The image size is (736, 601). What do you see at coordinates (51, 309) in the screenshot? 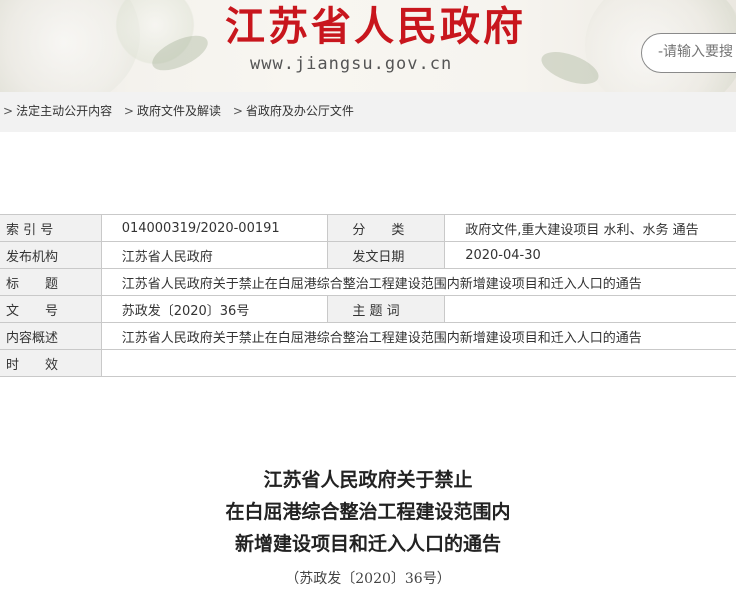
I see `docno-label: 文 号` at bounding box center [51, 309].